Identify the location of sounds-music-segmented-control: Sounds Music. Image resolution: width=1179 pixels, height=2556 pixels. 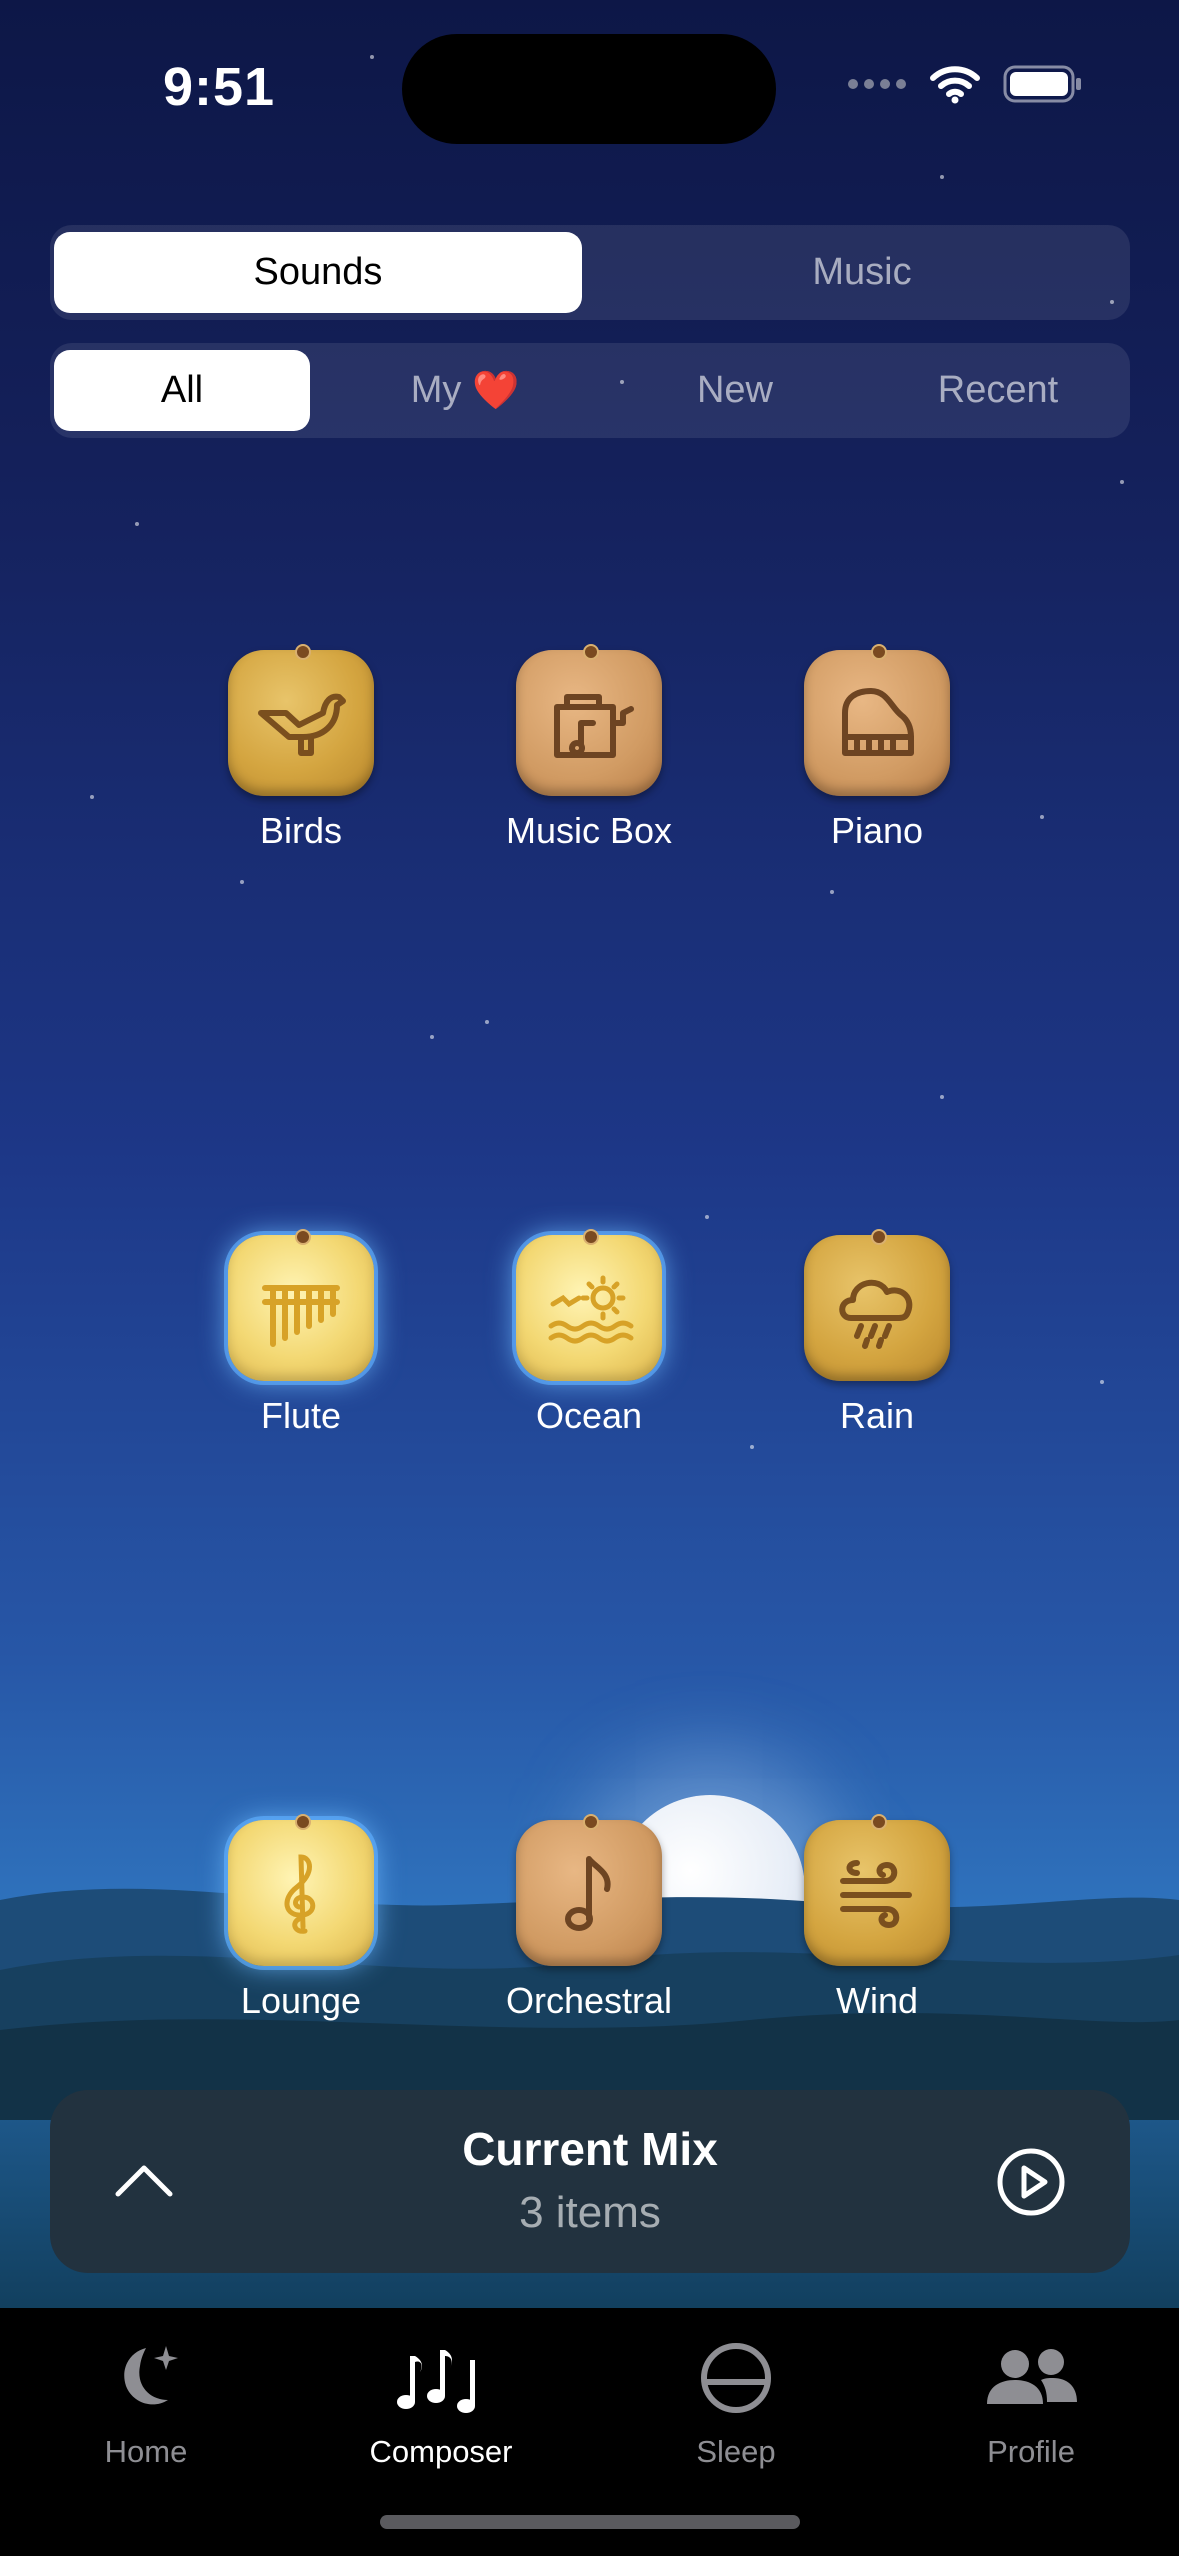
(590, 272).